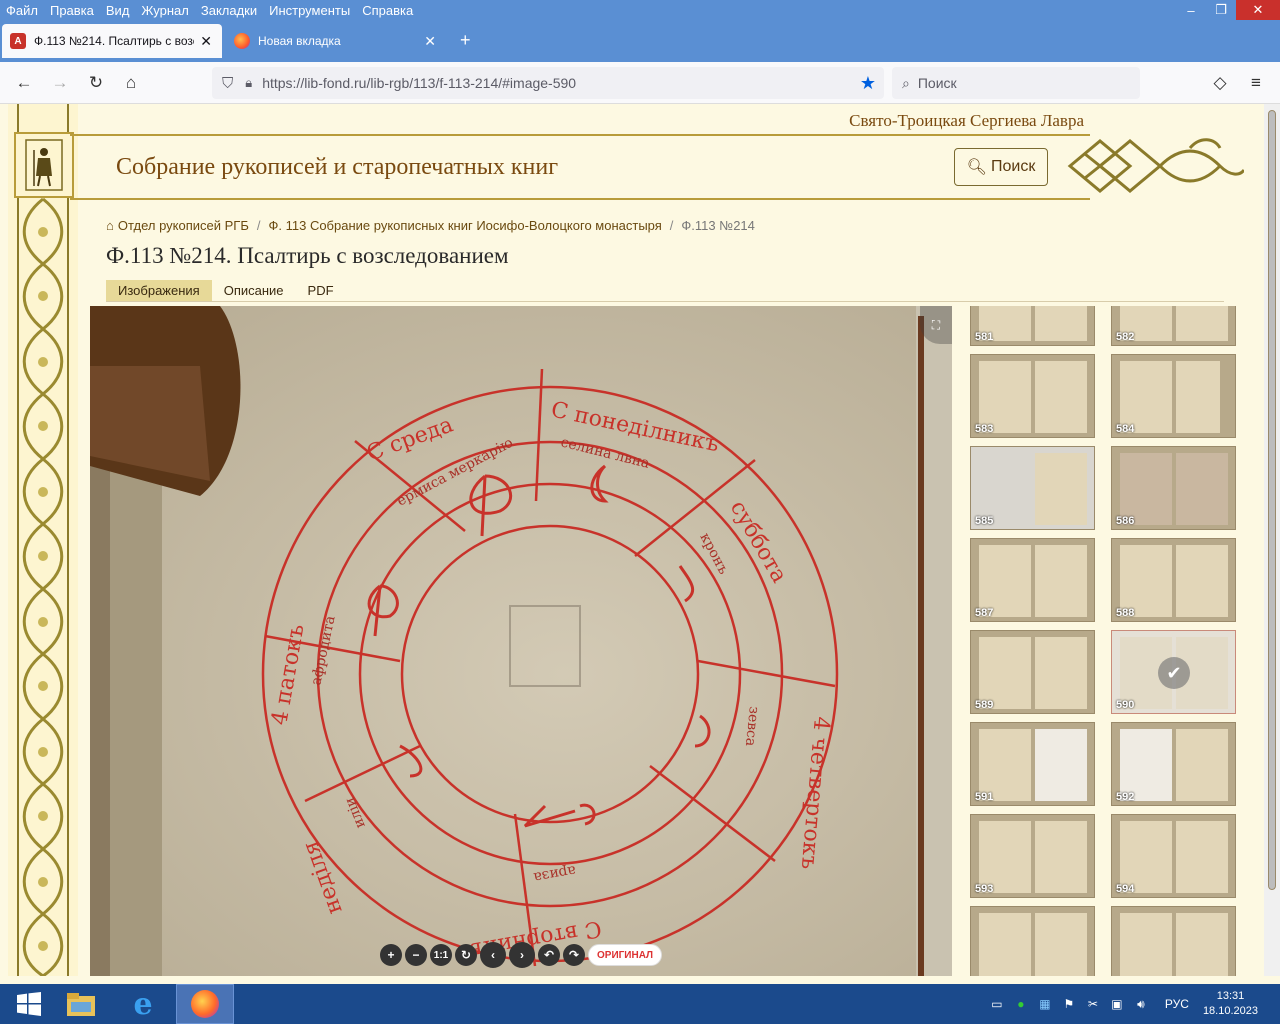  What do you see at coordinates (640, 1004) in the screenshot?
I see `taskbar: e ▭ ● ▦ ⚑ ✂ ▣ 🔊︎ РУС 13:31 18.10.2023` at bounding box center [640, 1004].